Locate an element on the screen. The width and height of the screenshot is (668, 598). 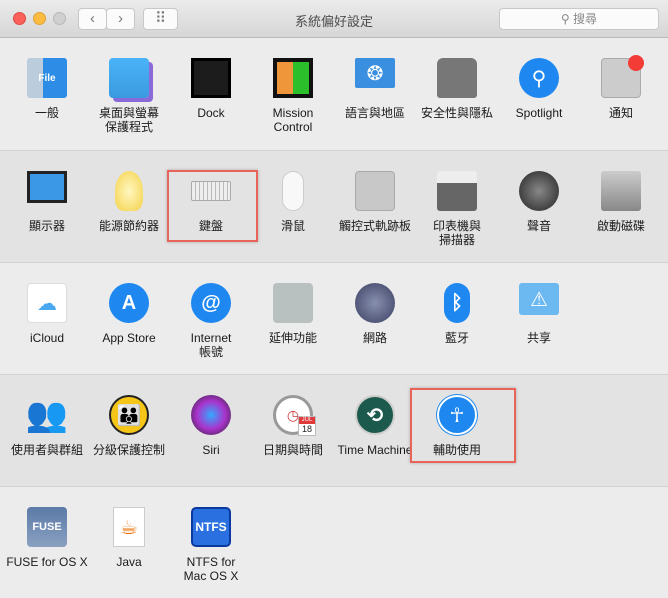
bluetooth-icon: ᛒ is located at coordinates (457, 303).